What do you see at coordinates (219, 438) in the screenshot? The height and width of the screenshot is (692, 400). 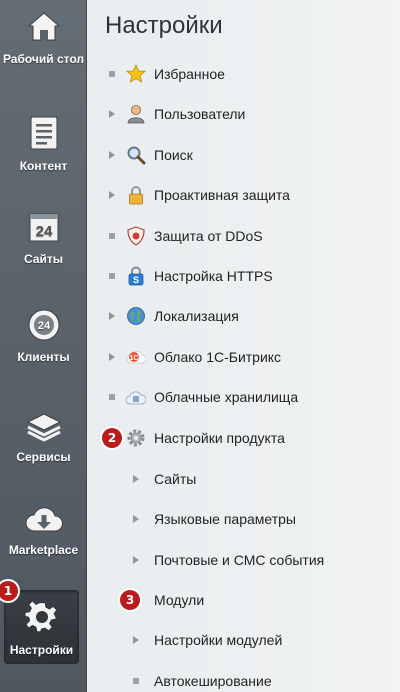 I see `menu-item-label: Настройки продукта` at bounding box center [219, 438].